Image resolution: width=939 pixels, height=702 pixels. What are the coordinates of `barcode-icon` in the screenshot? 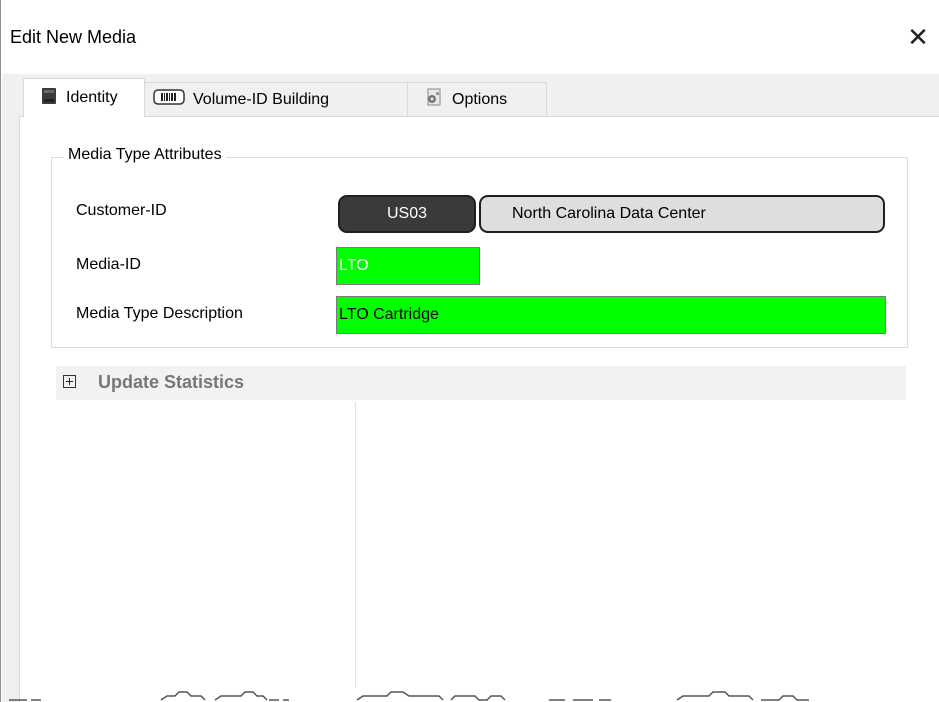 It's located at (169, 99).